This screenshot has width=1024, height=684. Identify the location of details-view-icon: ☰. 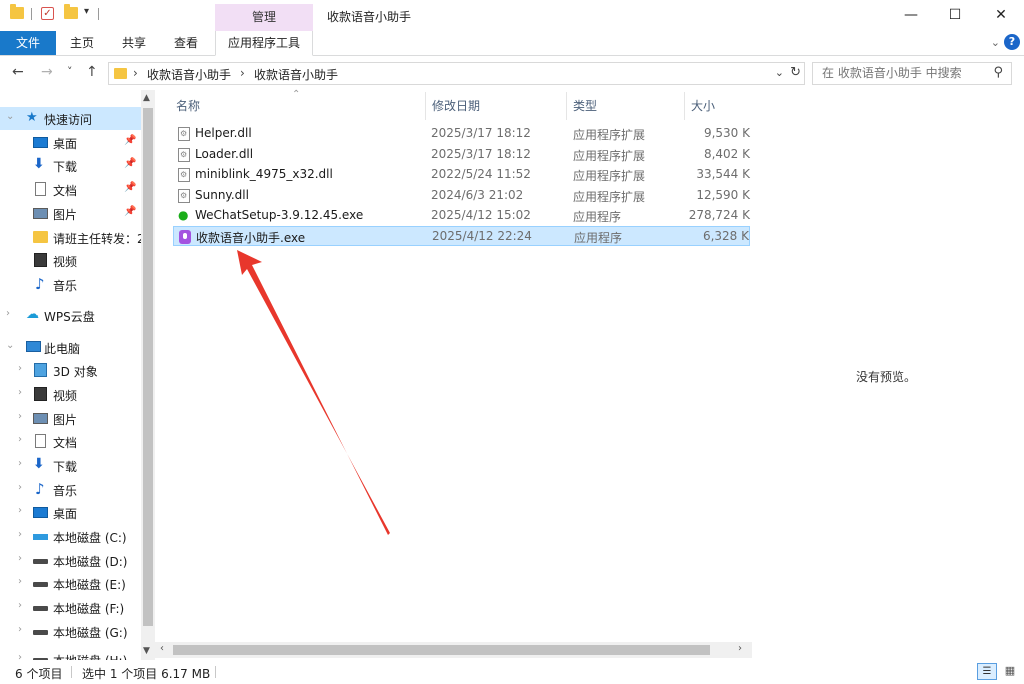
(987, 671).